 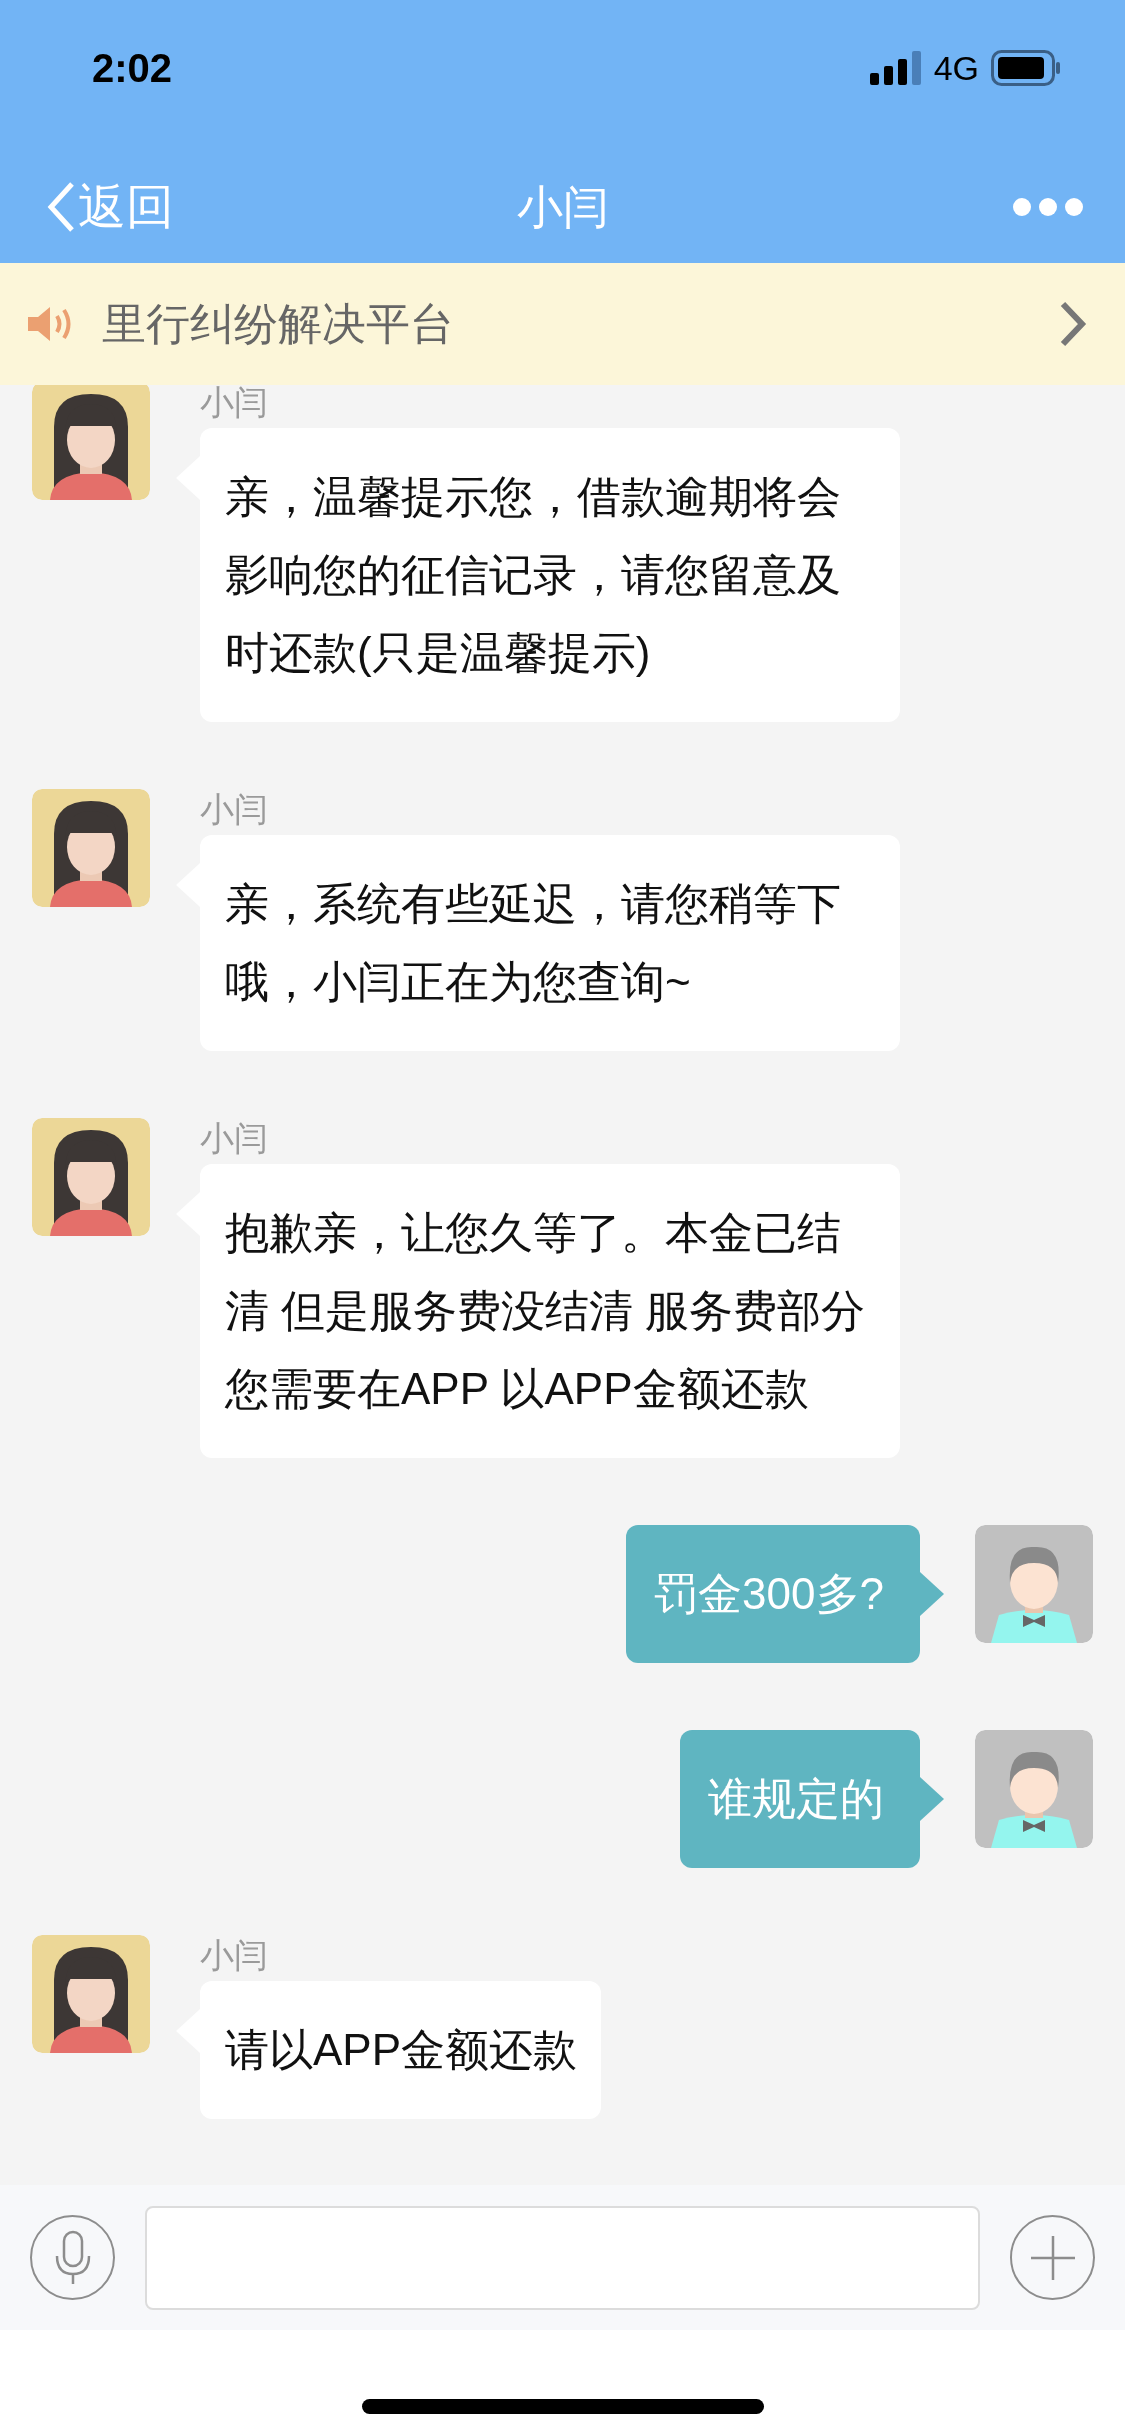 I want to click on notice-banner: 里行纠纷解决平台, so click(x=562, y=324).